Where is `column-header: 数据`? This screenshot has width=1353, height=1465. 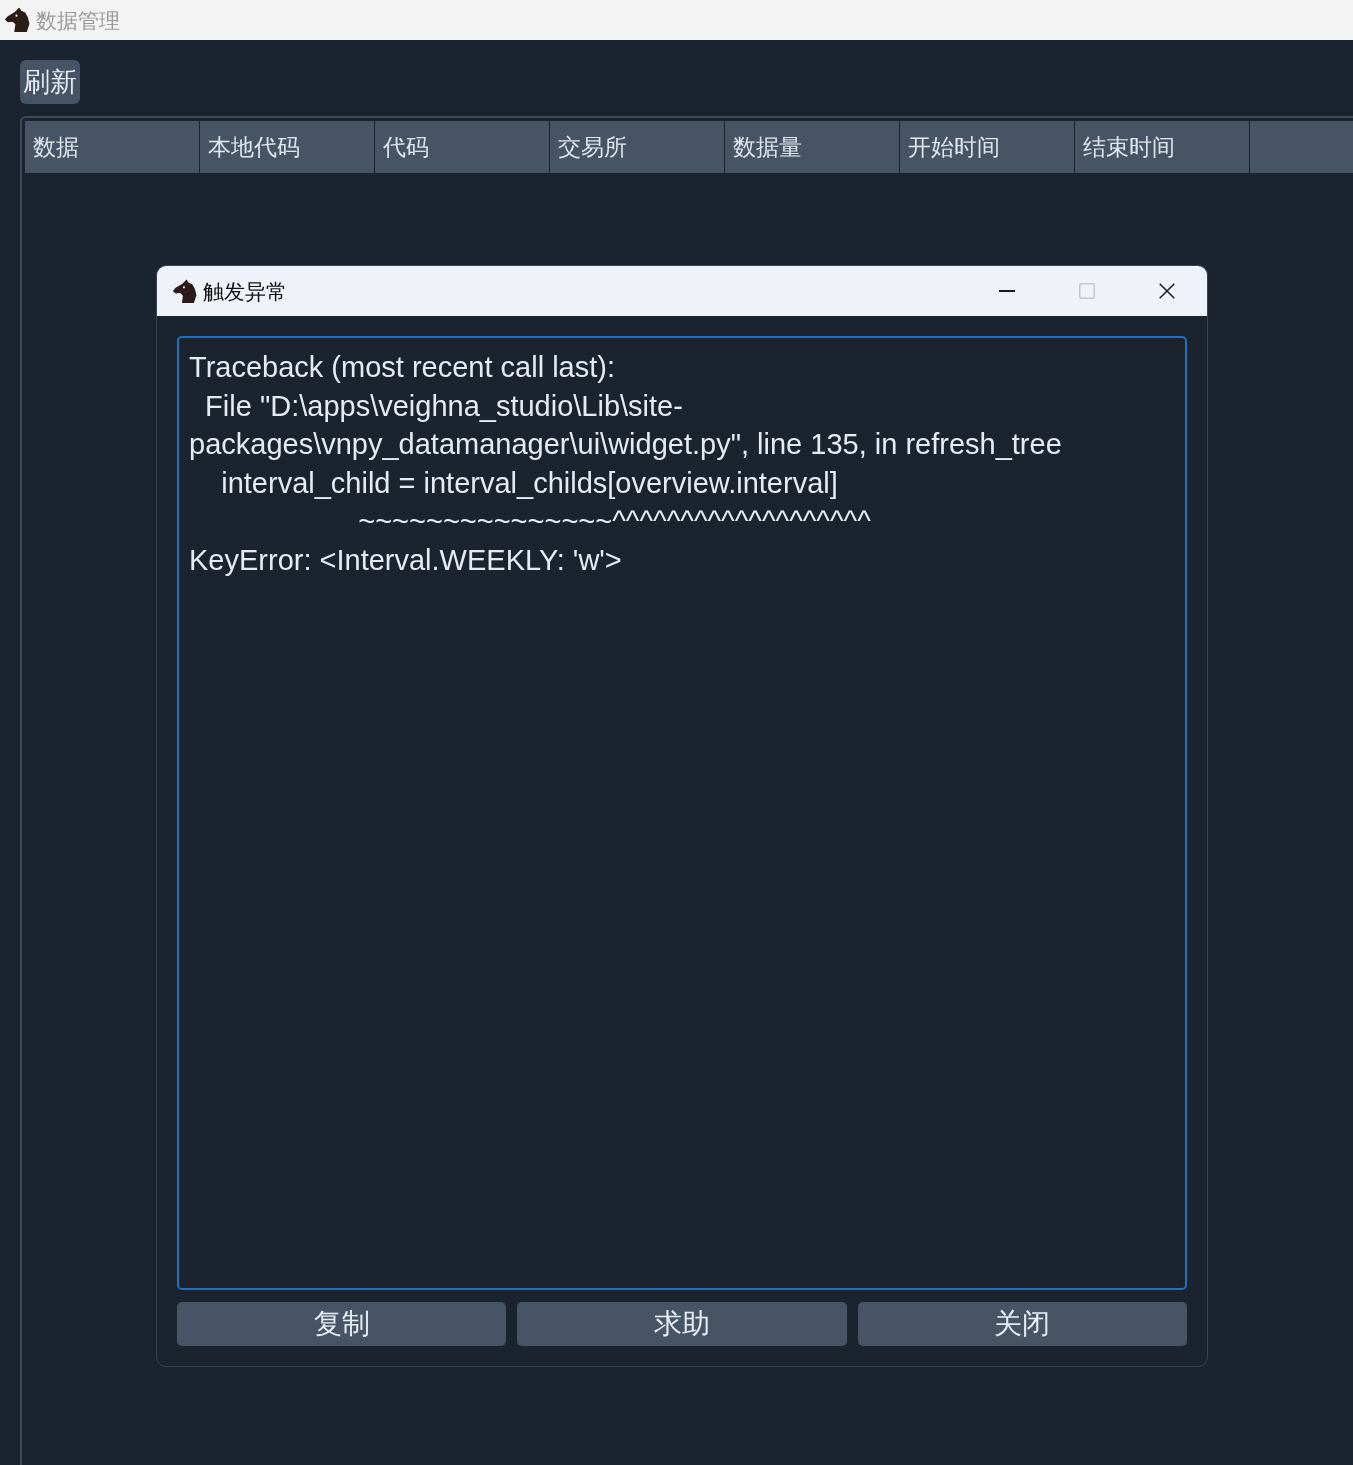 column-header: 数据 is located at coordinates (112, 147).